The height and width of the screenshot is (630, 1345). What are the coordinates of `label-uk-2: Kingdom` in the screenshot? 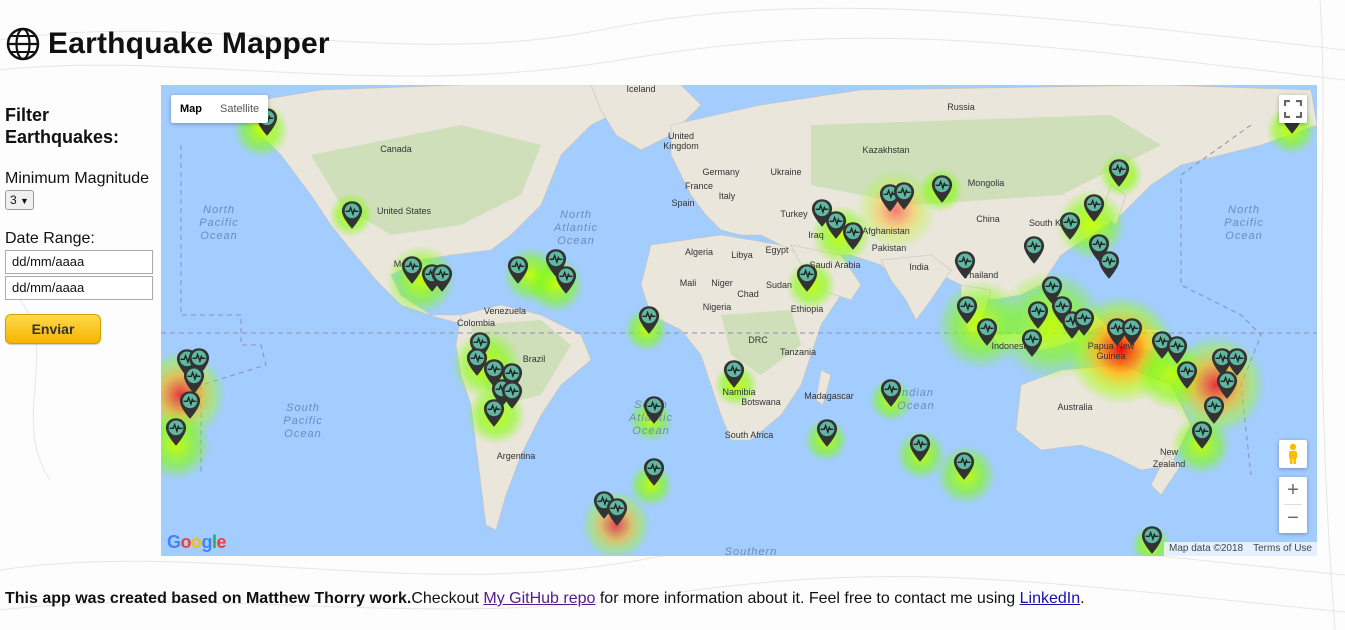 It's located at (681, 146).